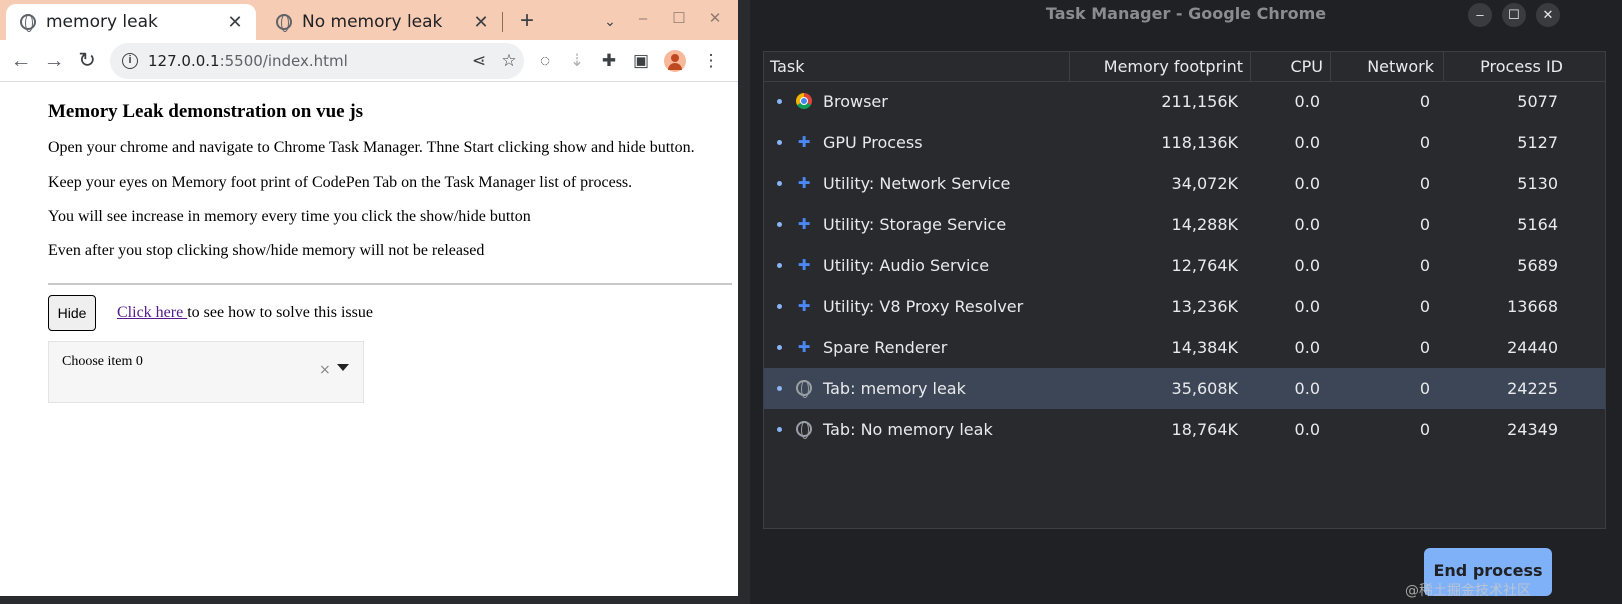  What do you see at coordinates (1184, 142) in the screenshot?
I see `table-row: ✚ GPU Process 118,136K 0.0 0 5127` at bounding box center [1184, 142].